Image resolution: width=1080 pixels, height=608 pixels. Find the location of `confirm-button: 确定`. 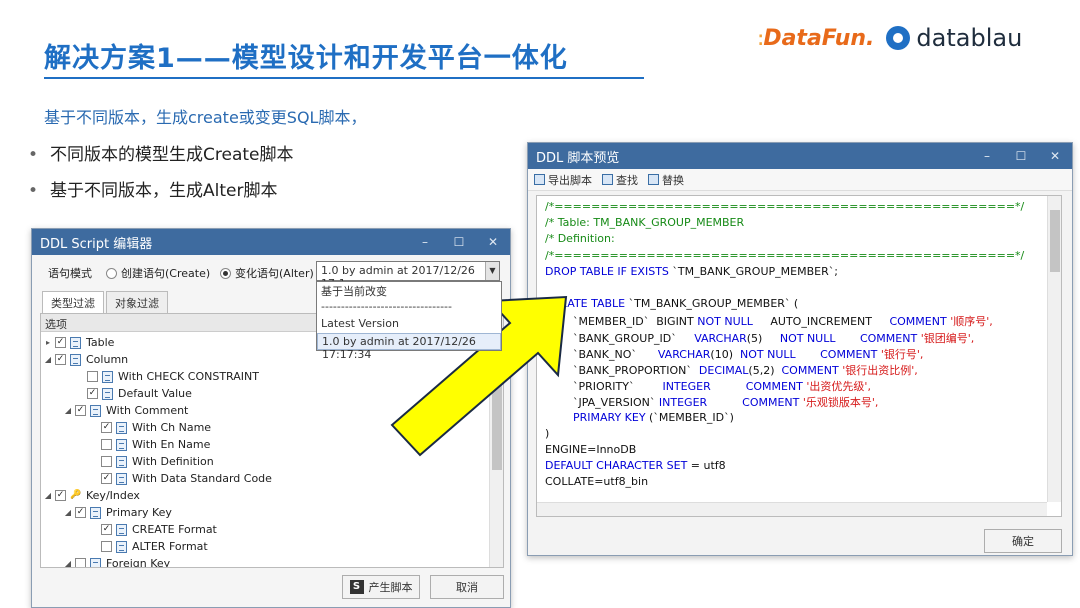

confirm-button: 确定 is located at coordinates (1023, 541).